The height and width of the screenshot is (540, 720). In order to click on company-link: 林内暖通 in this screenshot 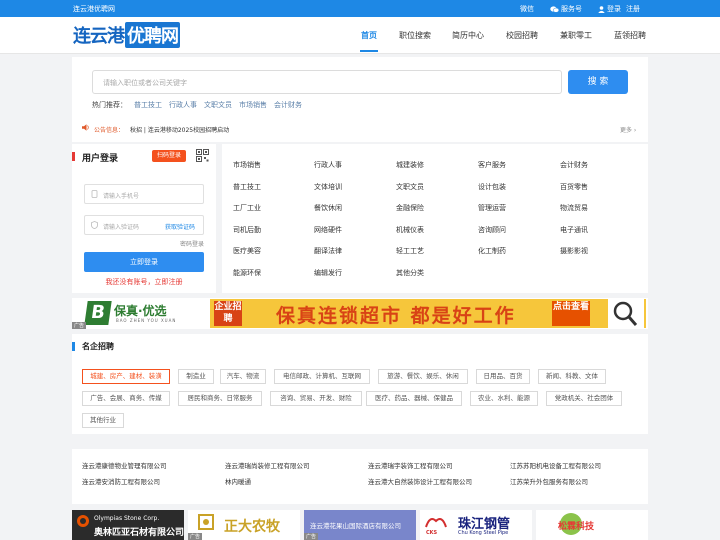, I will do `click(238, 481)`.